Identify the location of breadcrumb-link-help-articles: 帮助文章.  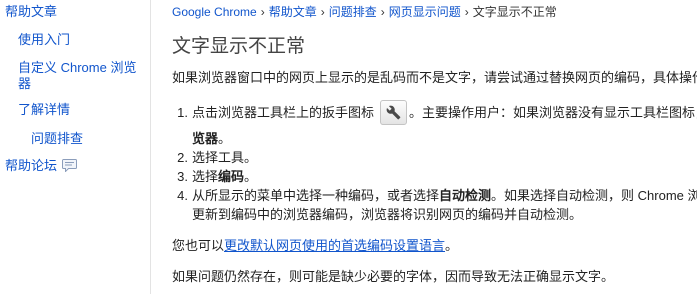
(293, 12).